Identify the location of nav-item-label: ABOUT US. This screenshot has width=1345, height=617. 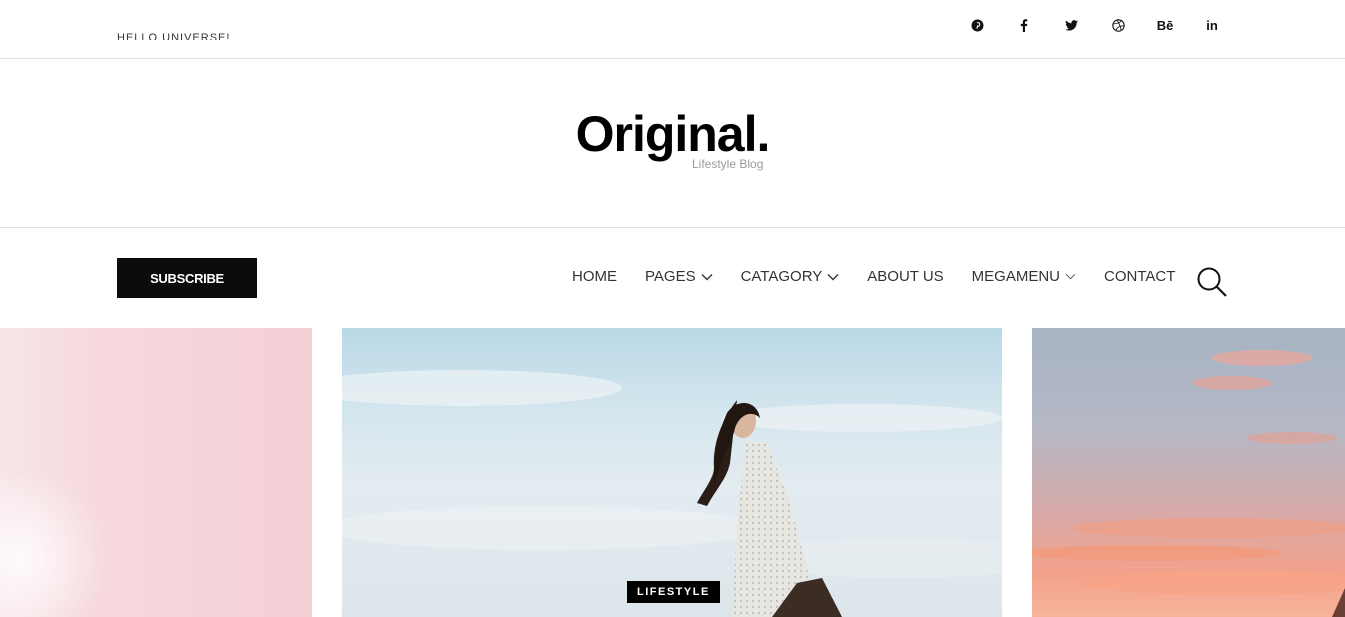
(905, 276).